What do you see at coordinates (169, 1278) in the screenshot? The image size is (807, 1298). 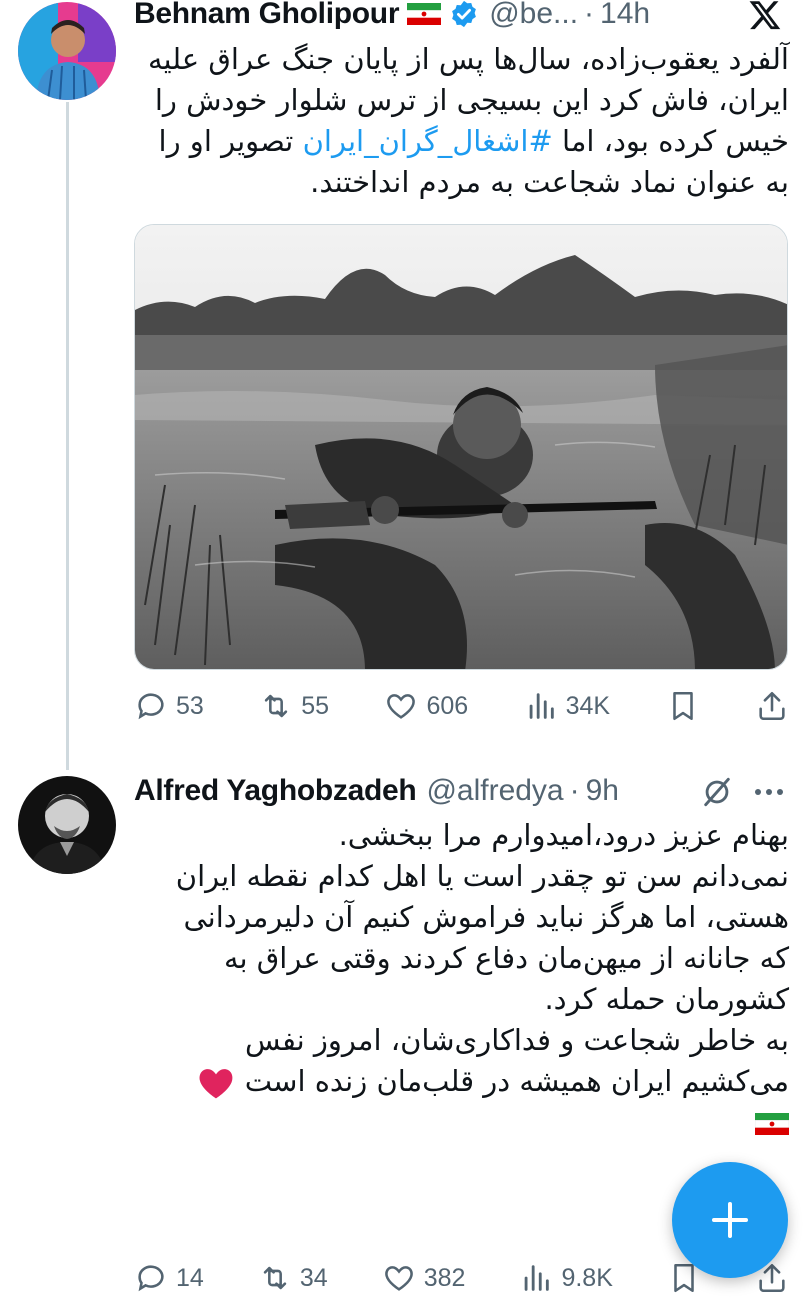 I see `reply-button: 14` at bounding box center [169, 1278].